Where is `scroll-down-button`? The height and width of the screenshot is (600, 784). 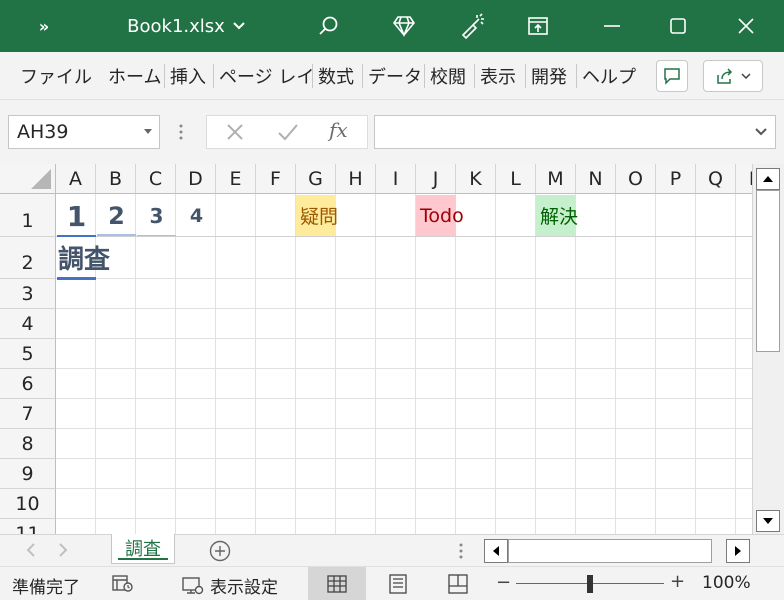
scroll-down-button is located at coordinates (768, 521).